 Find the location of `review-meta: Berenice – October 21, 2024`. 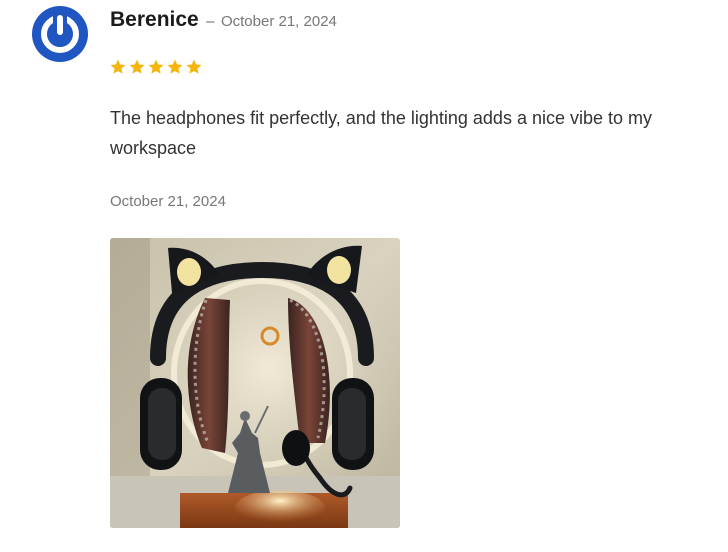

review-meta: Berenice – October 21, 2024 is located at coordinates (223, 21).